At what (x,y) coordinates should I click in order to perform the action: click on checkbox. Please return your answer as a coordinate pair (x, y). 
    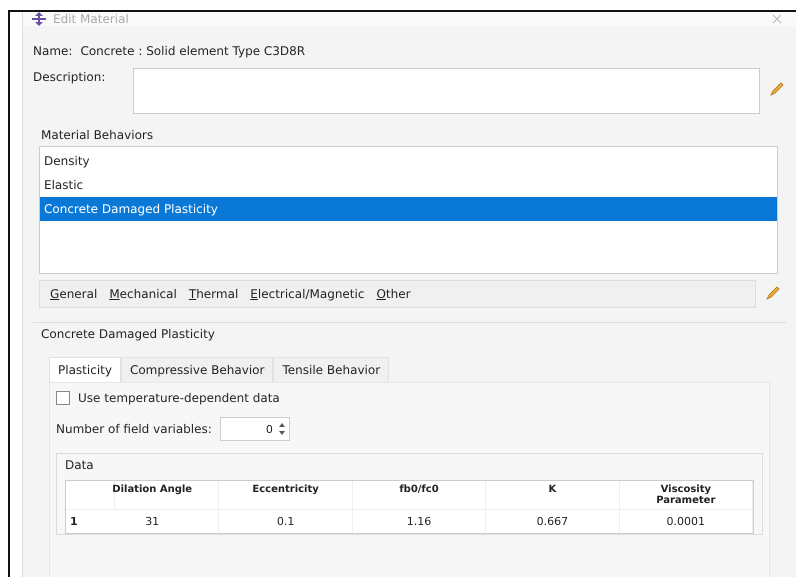
    Looking at the image, I should click on (63, 398).